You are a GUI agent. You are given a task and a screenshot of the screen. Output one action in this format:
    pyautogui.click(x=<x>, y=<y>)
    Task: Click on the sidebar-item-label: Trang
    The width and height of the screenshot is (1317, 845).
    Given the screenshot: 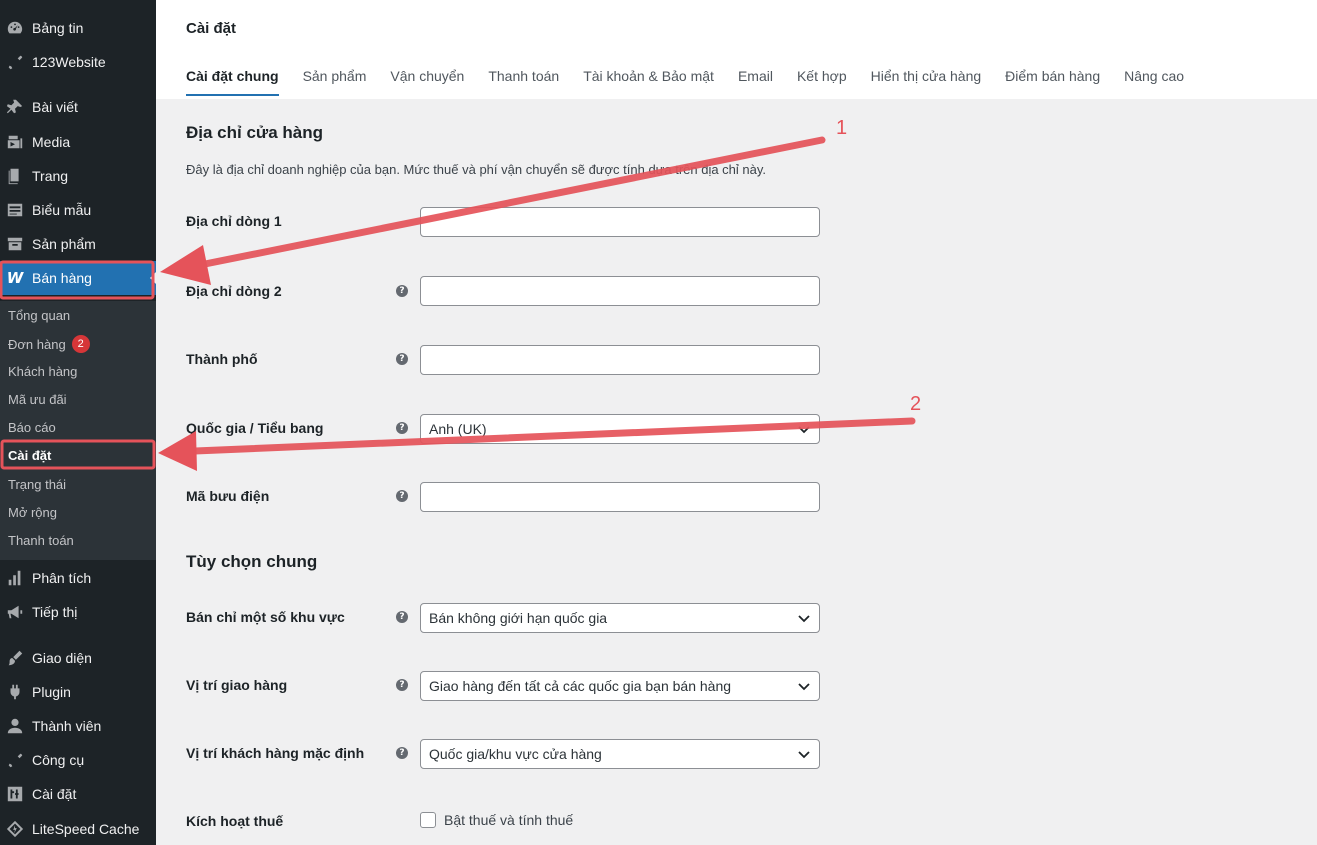 What is the action you would take?
    pyautogui.click(x=50, y=176)
    